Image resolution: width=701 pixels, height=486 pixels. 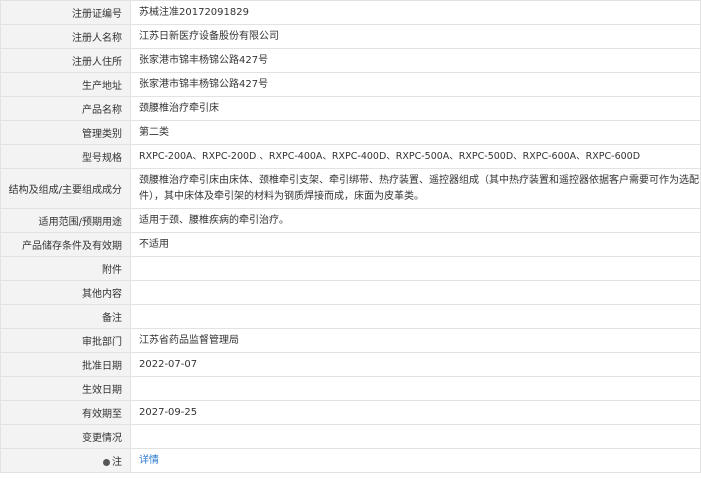 What do you see at coordinates (65, 12) in the screenshot?
I see `field-label: 注册证编号` at bounding box center [65, 12].